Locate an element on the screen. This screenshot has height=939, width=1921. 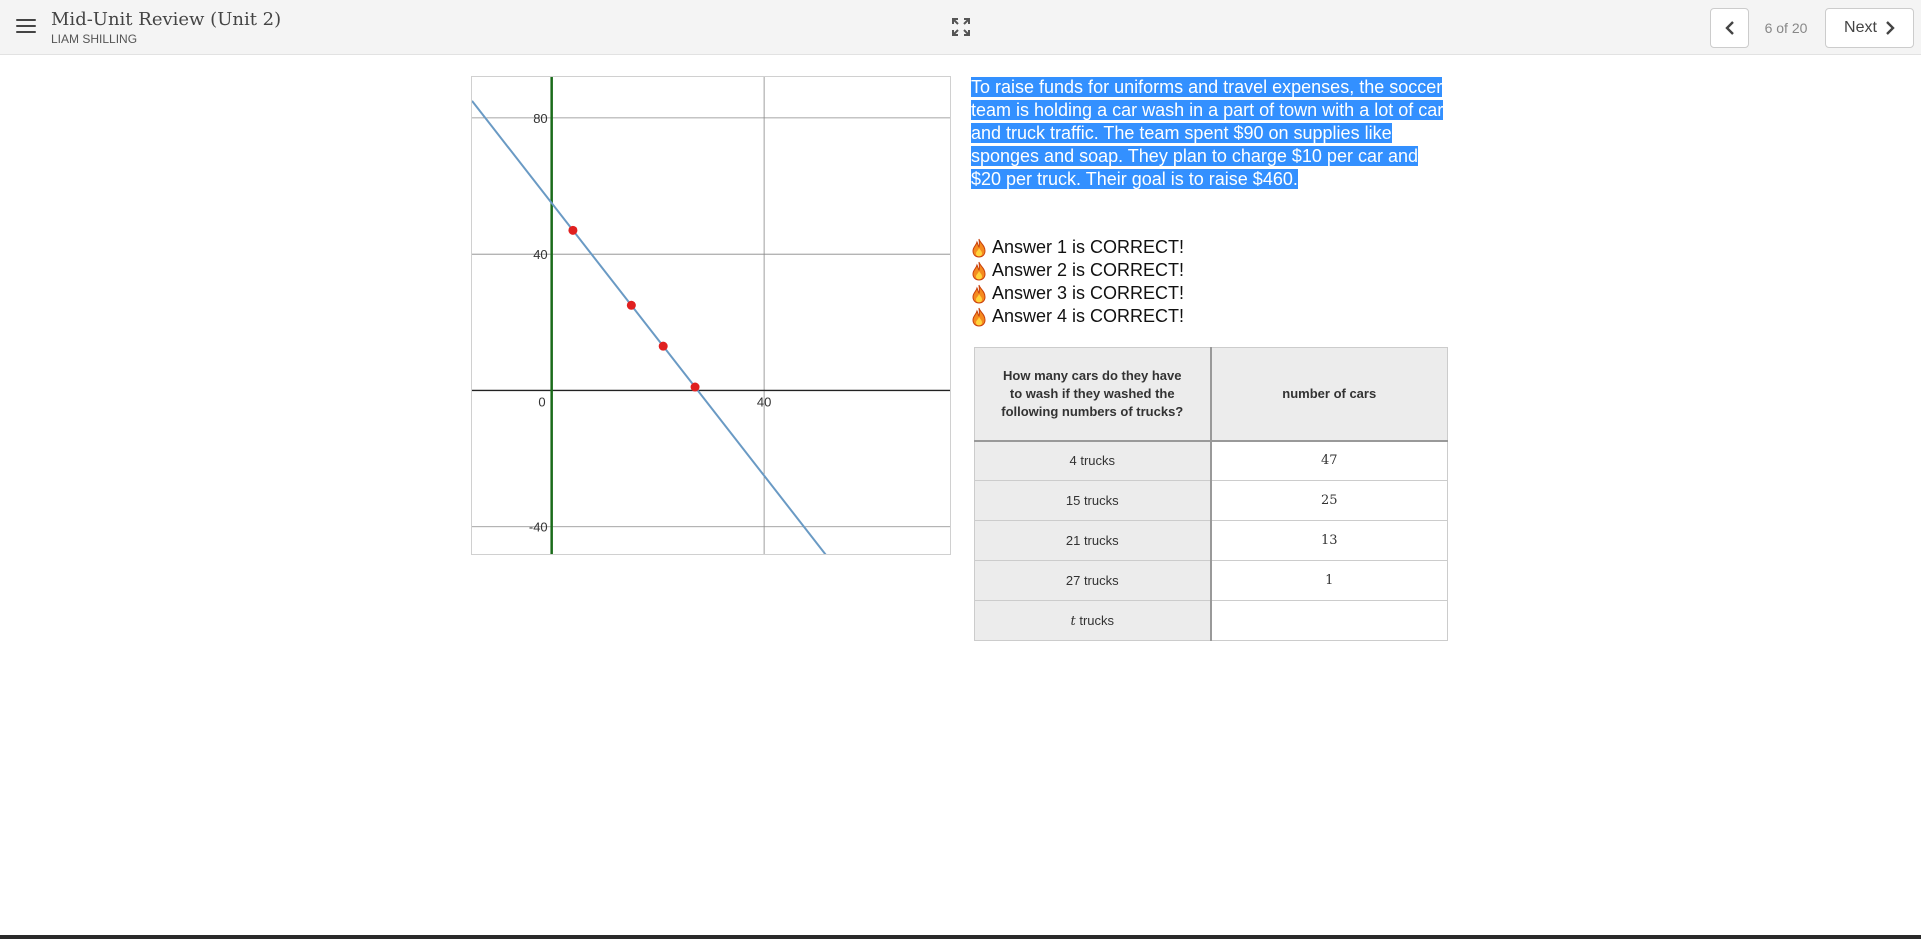
cars-cell: 25 is located at coordinates (1329, 500).